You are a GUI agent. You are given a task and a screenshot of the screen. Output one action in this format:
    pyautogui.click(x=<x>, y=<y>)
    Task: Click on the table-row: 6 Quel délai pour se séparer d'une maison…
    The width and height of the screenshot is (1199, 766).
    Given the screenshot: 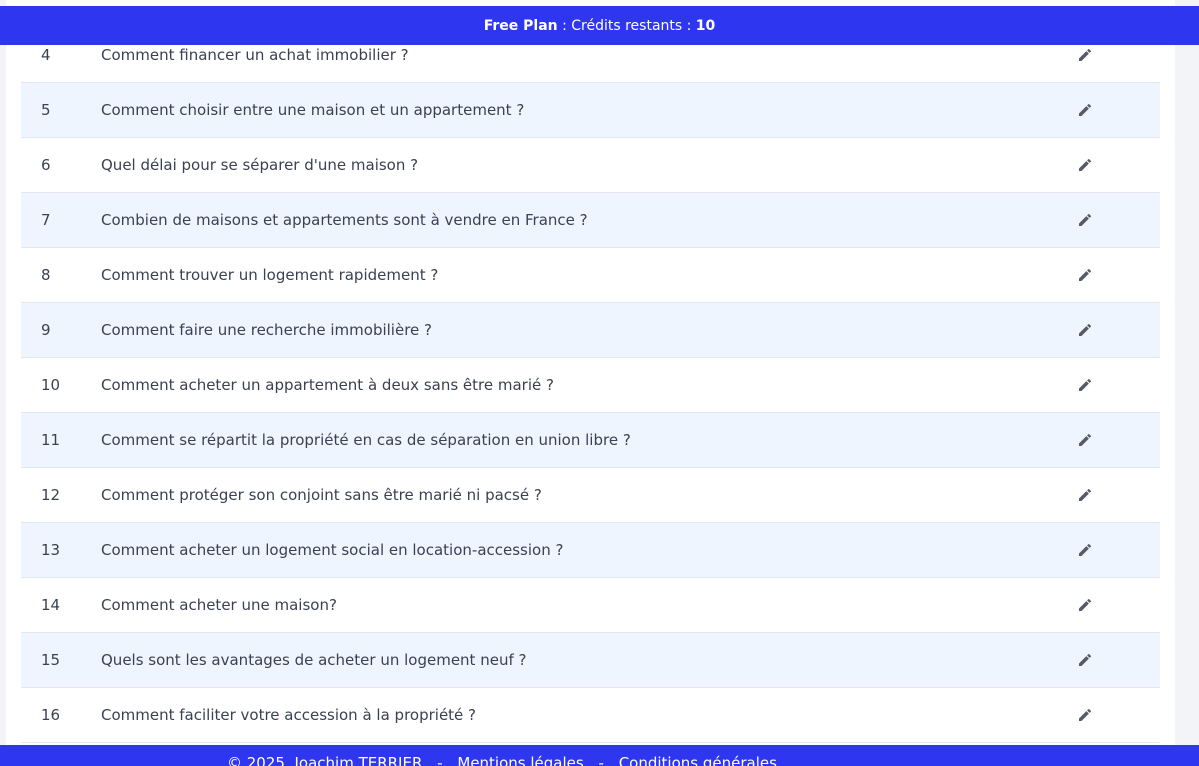 What is the action you would take?
    pyautogui.click(x=590, y=165)
    